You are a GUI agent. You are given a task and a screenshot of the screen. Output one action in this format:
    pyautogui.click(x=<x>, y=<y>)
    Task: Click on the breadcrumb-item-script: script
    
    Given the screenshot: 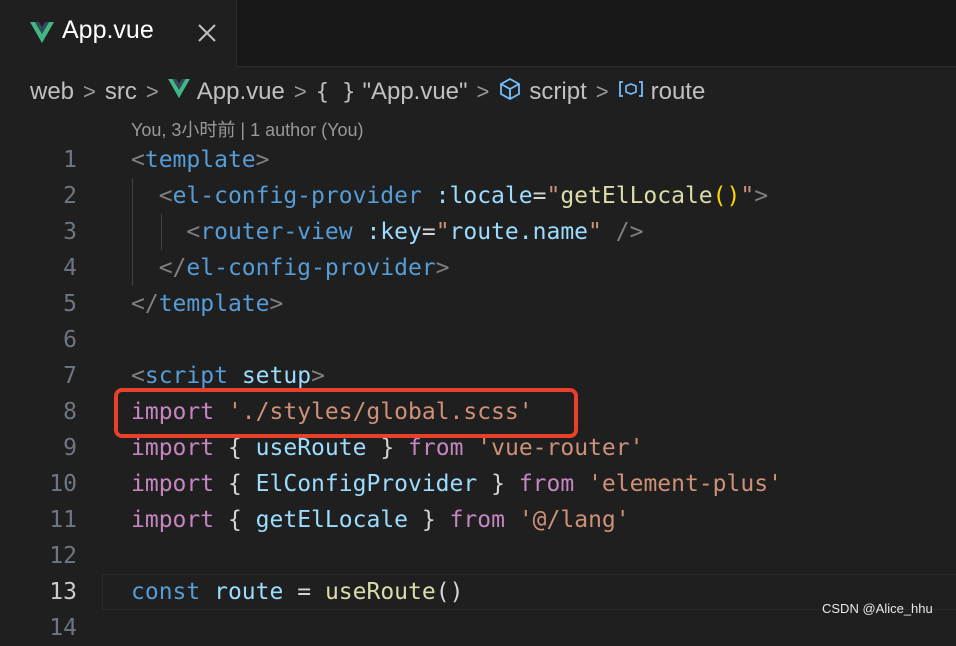 What is the action you would take?
    pyautogui.click(x=542, y=92)
    